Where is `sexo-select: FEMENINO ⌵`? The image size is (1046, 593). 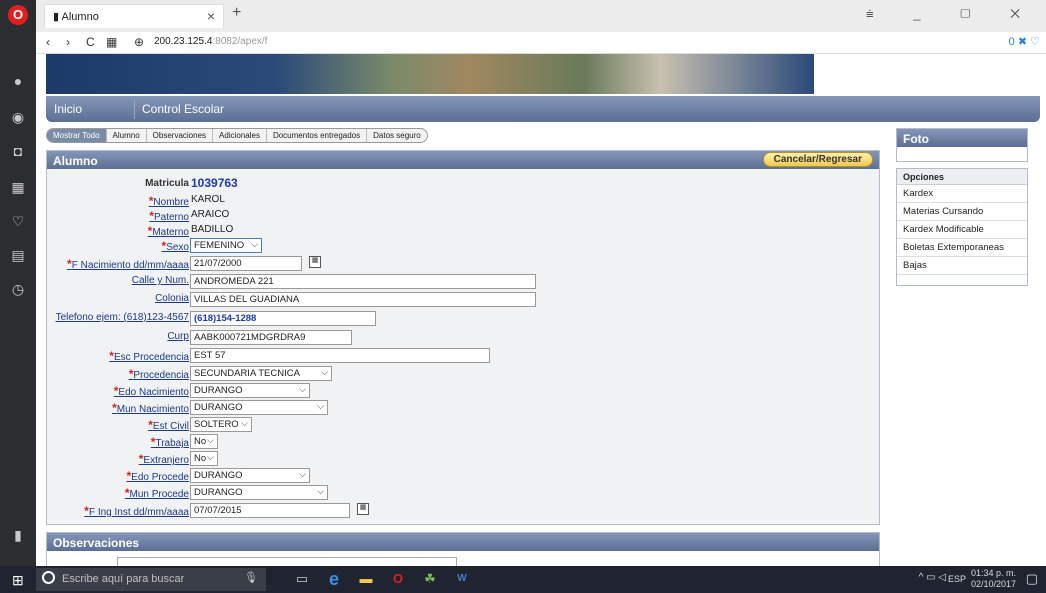
sexo-select: FEMENINO ⌵ is located at coordinates (226, 245).